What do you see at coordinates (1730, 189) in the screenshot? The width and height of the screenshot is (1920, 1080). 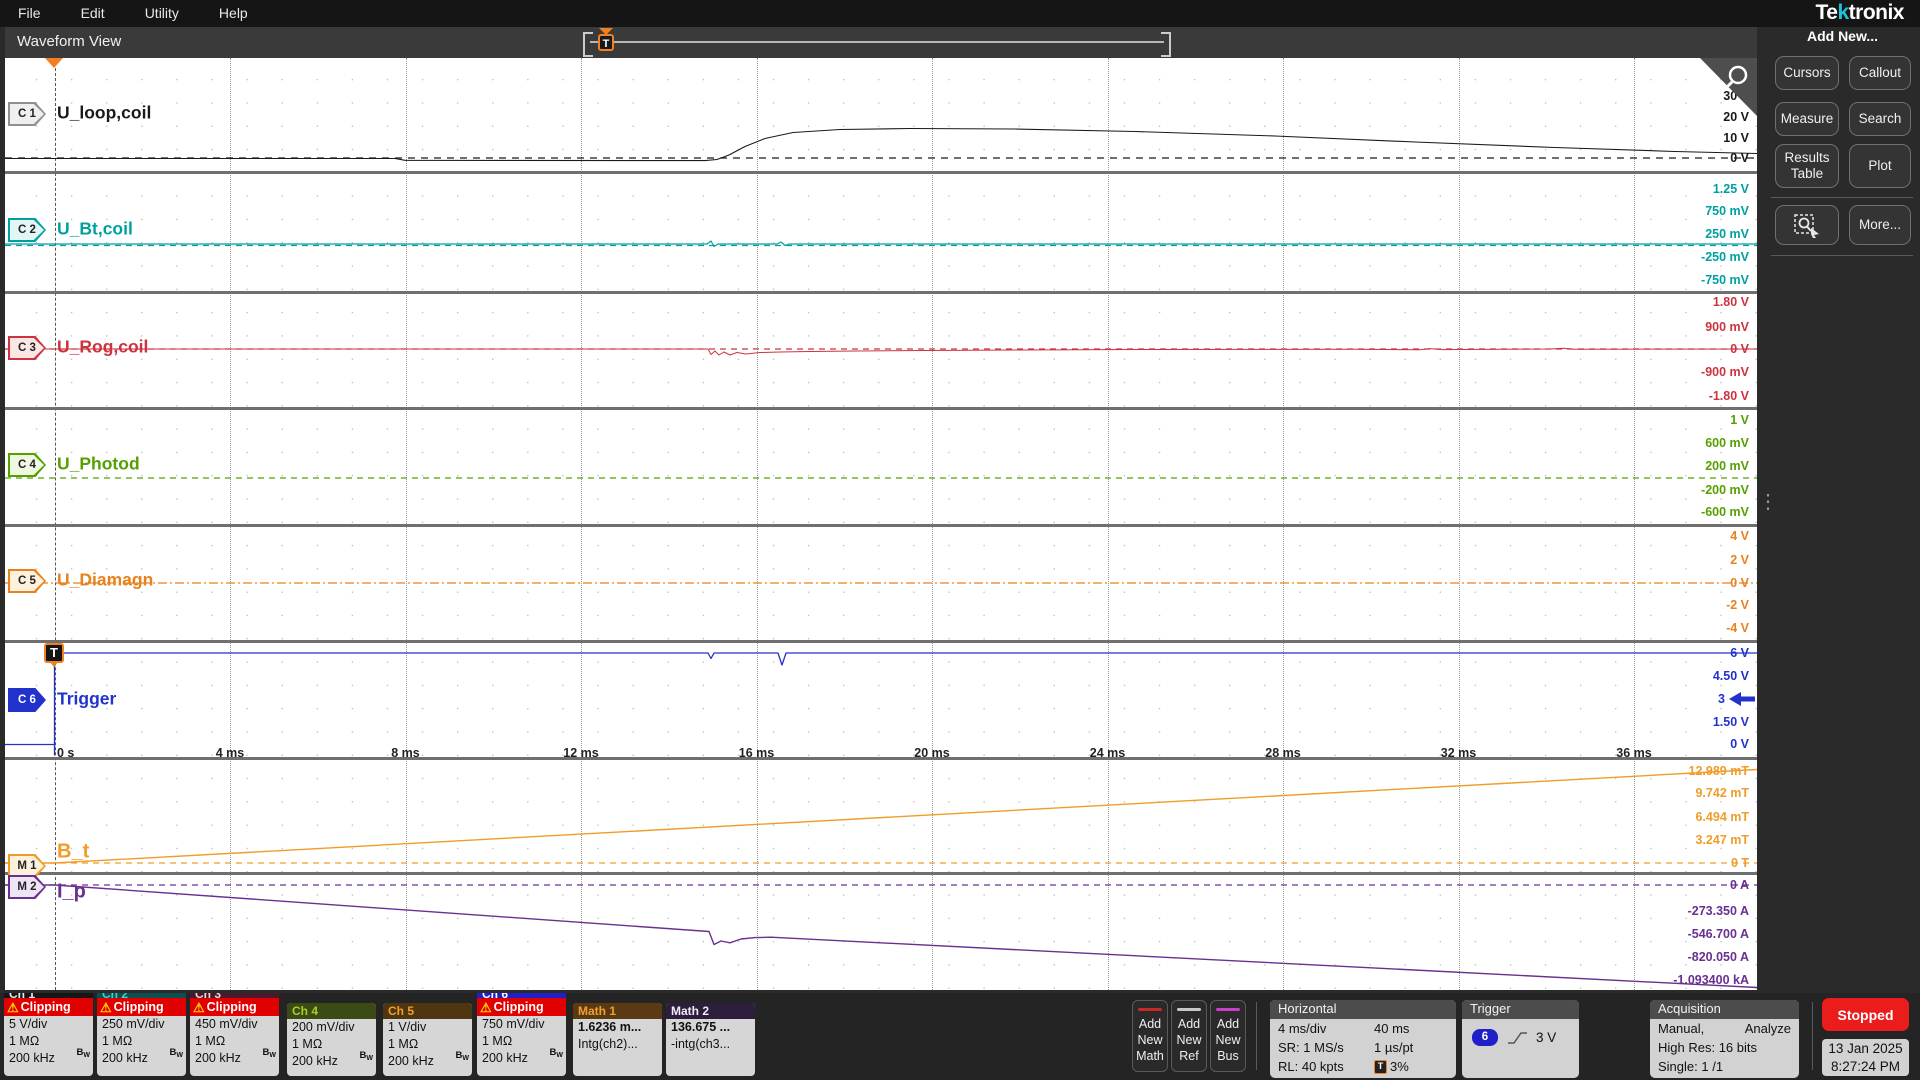 I see `scale-label: 1.25 V` at bounding box center [1730, 189].